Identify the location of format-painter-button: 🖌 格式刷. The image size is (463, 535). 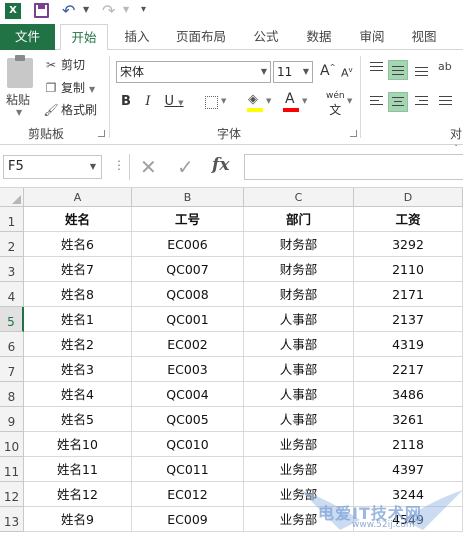
(70, 110).